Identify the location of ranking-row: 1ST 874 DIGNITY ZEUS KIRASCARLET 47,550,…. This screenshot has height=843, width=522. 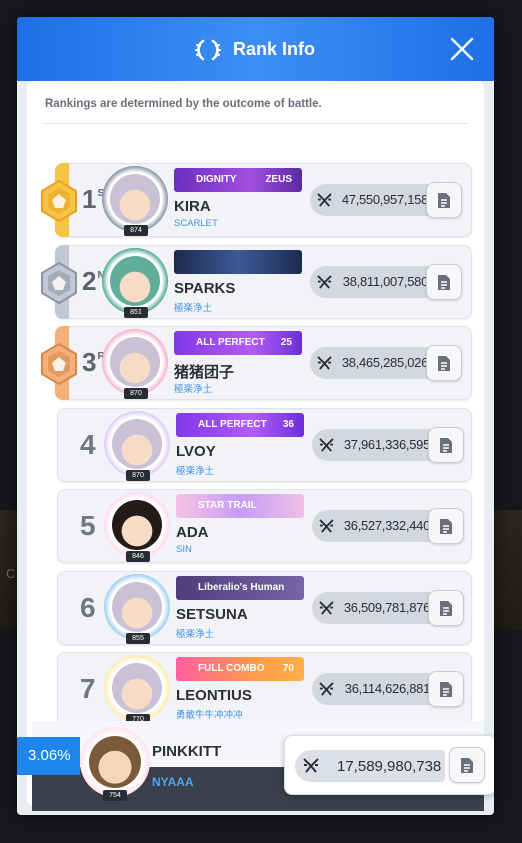
(256, 200).